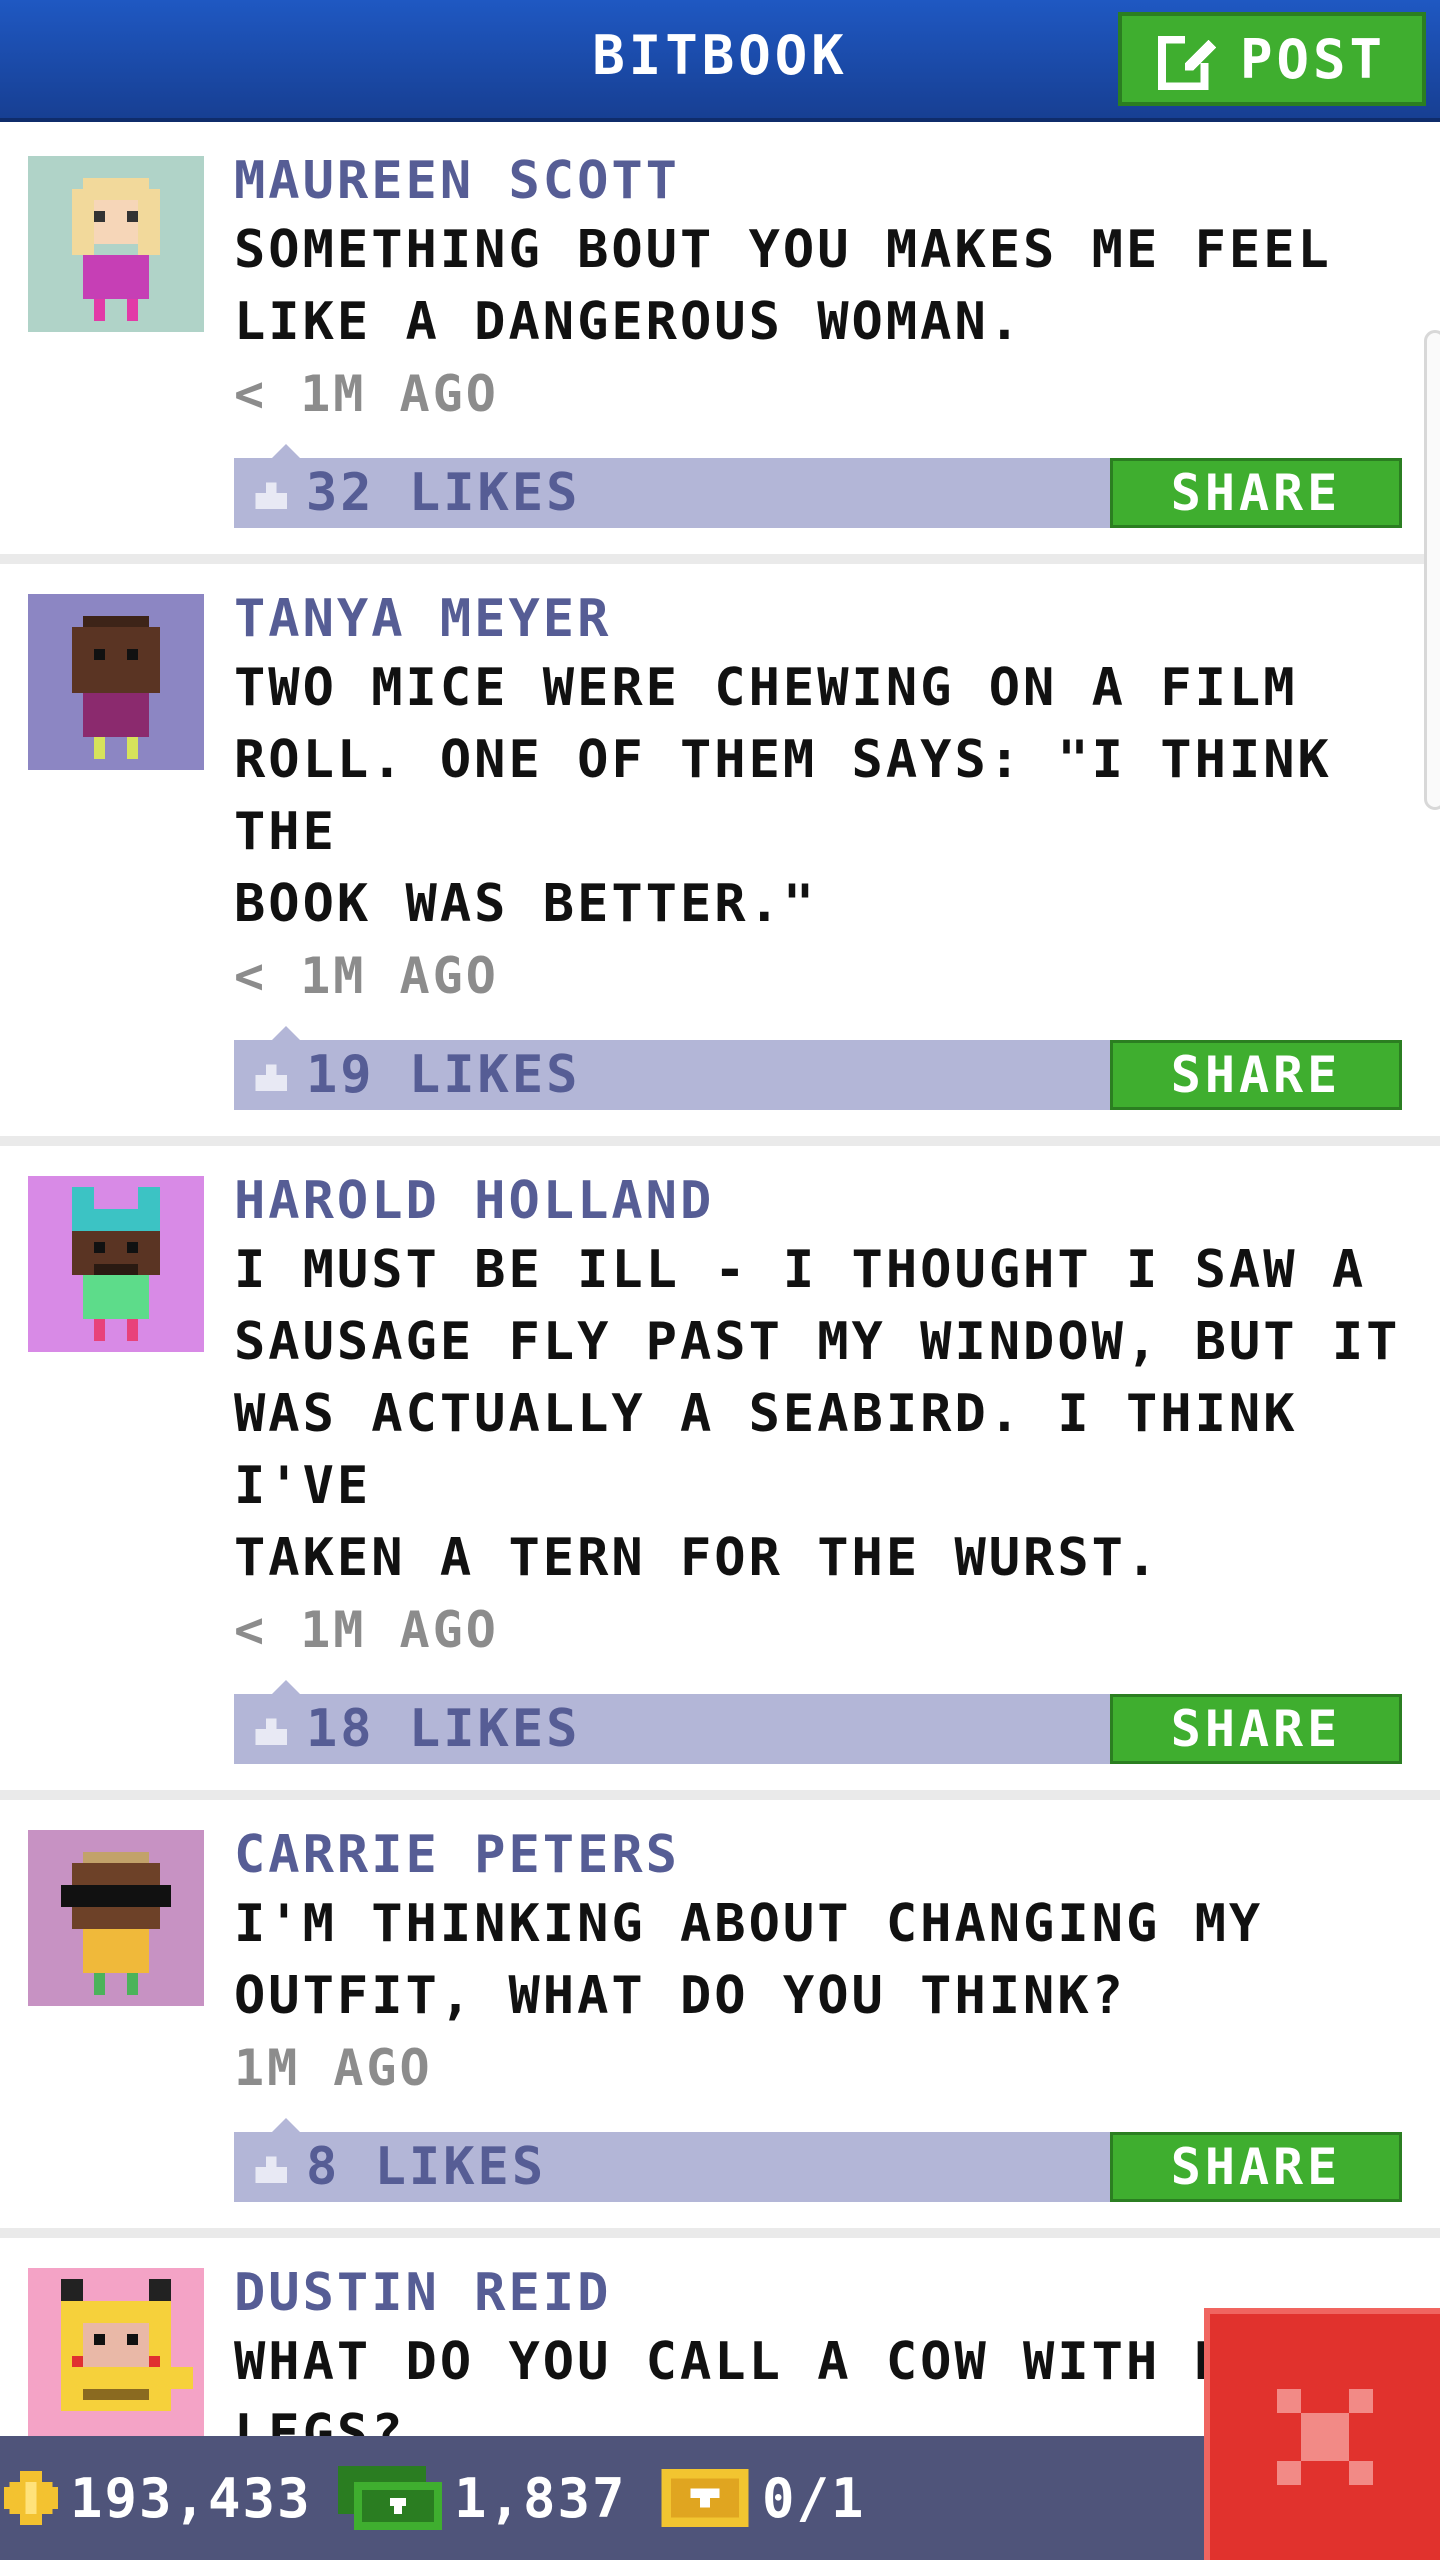 The height and width of the screenshot is (2560, 1440). I want to click on cash-value: 1,837, so click(540, 2498).